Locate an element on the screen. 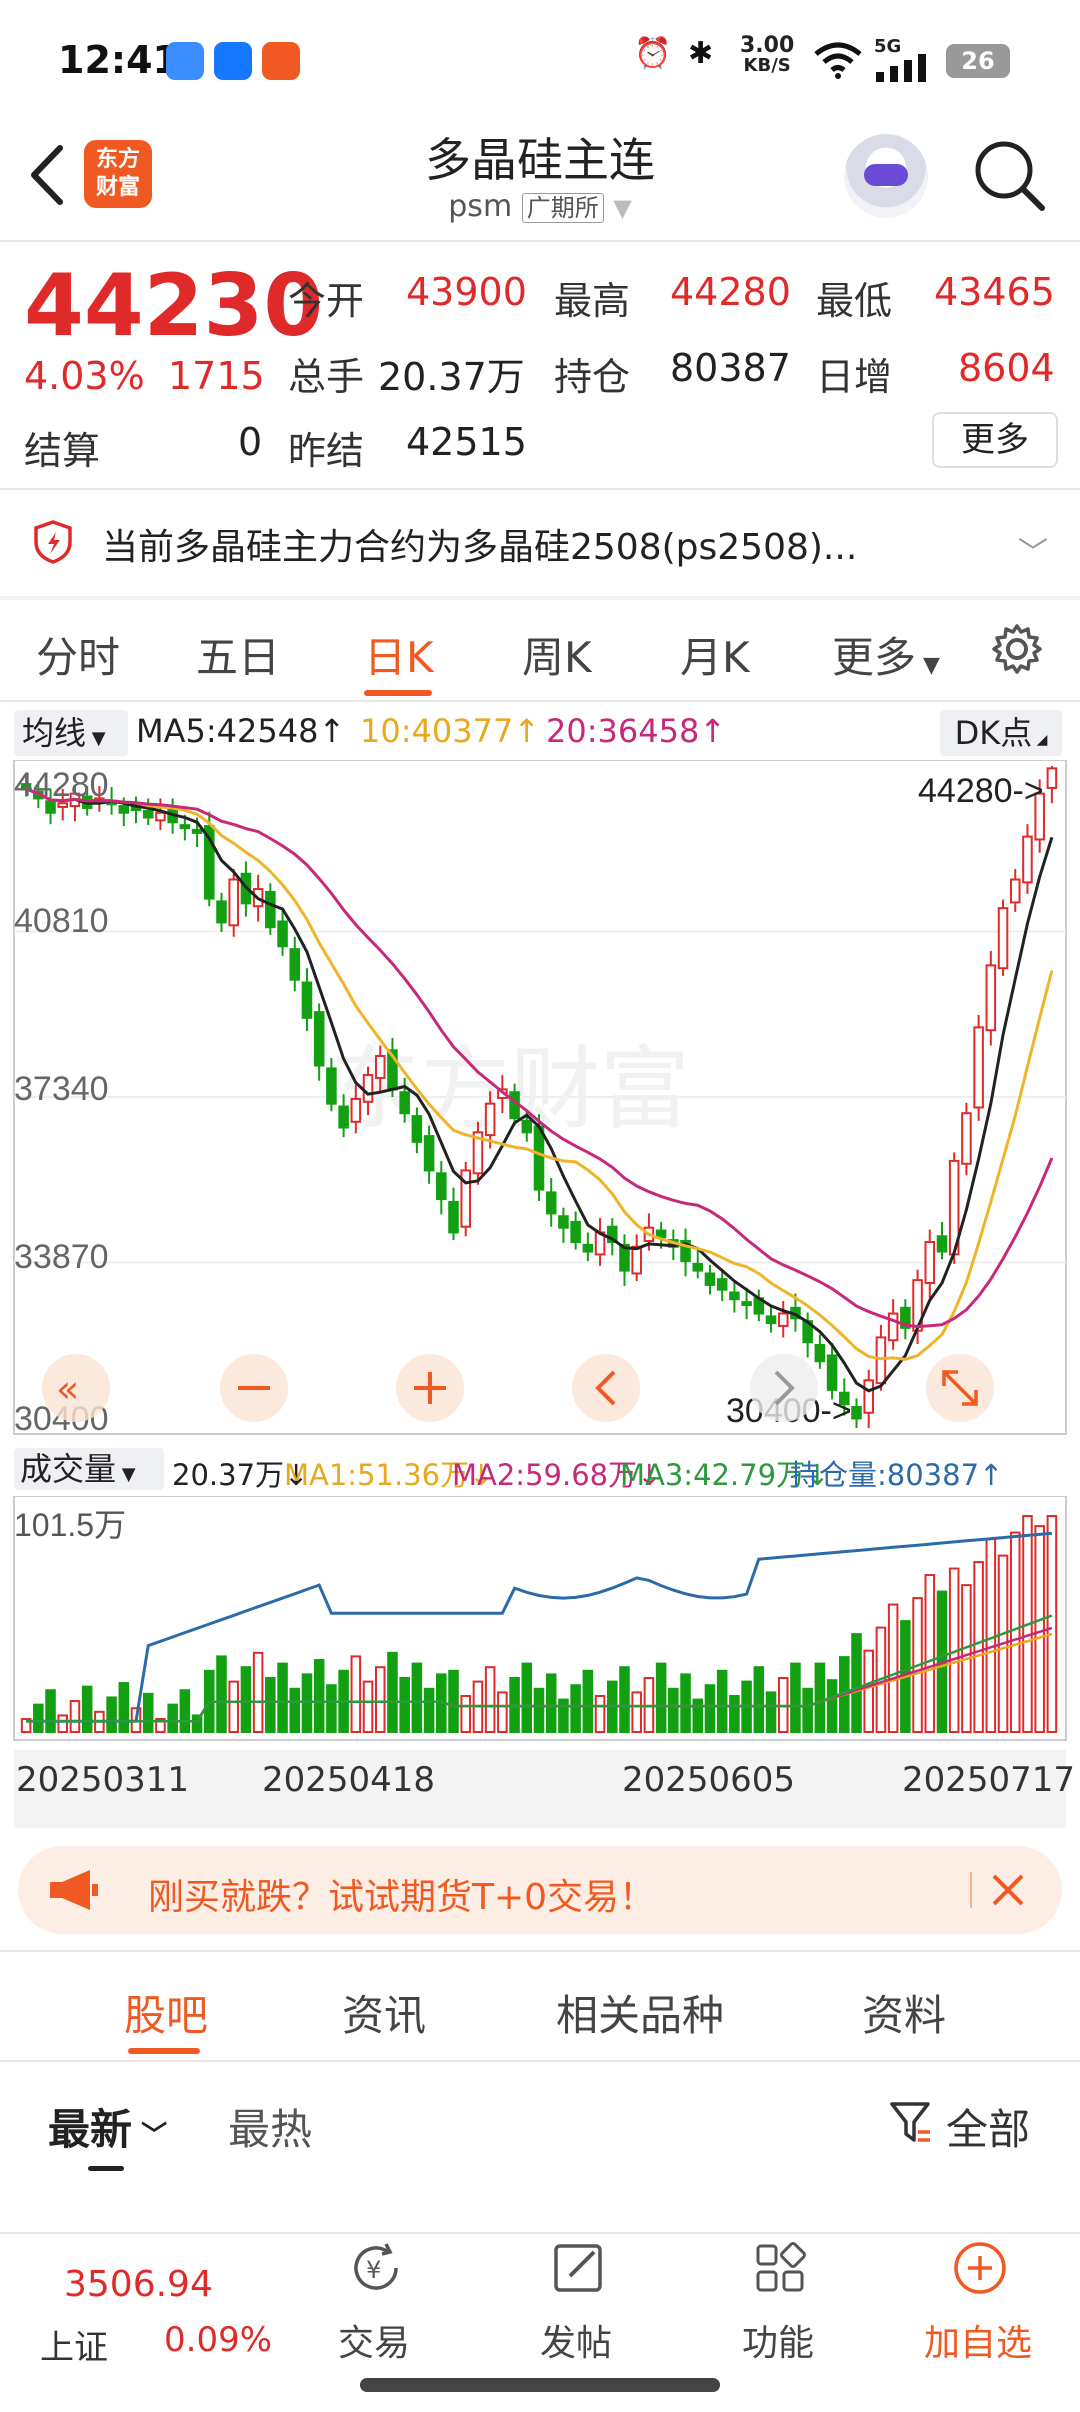  open-label: 今开 is located at coordinates (326, 301).